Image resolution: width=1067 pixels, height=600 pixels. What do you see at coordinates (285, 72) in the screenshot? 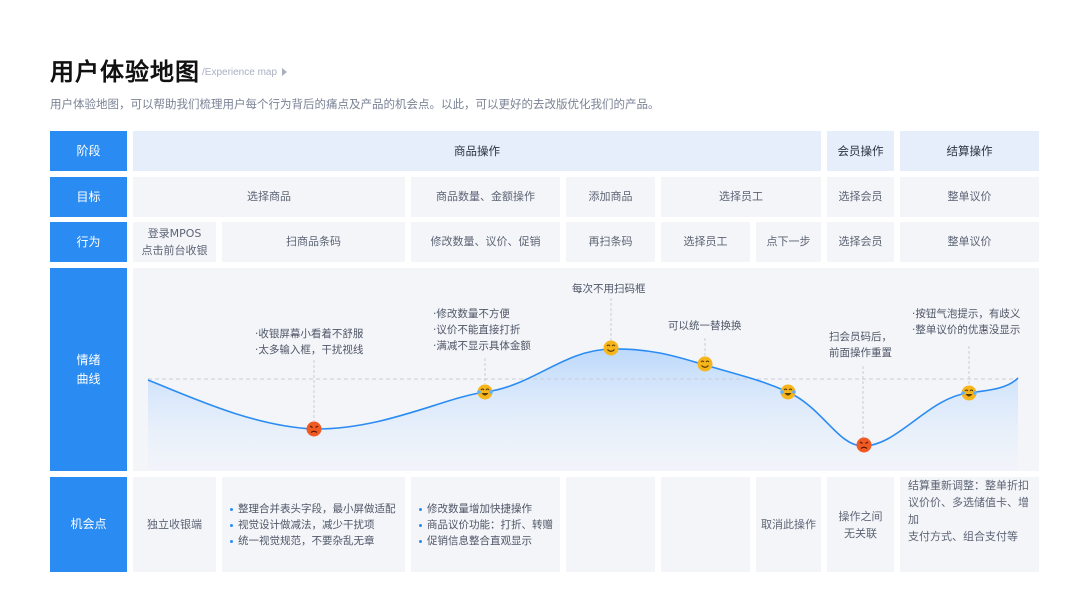
I see `triangle-right-icon` at bounding box center [285, 72].